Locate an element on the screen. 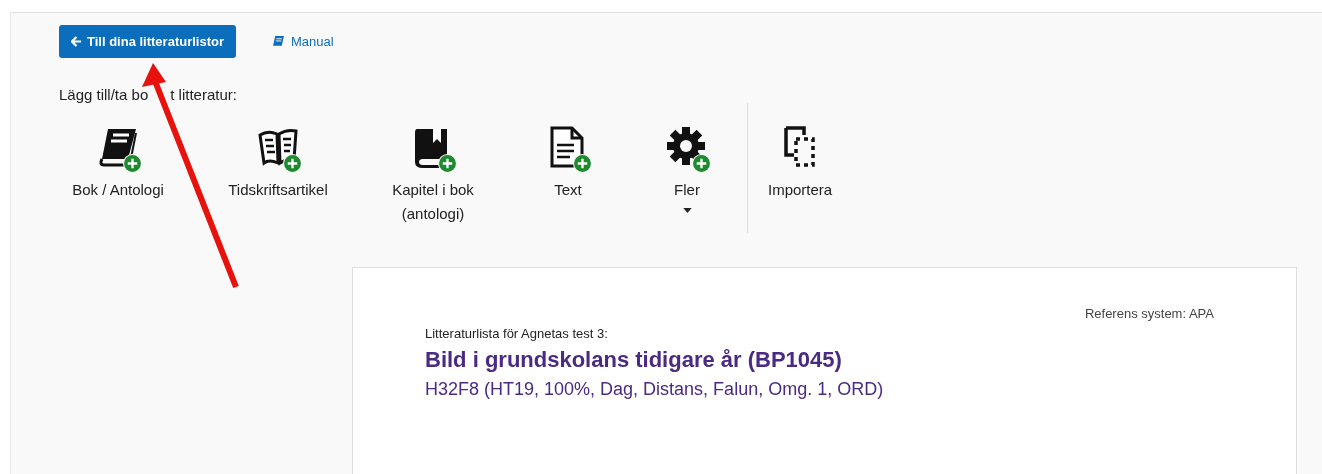 The image size is (1322, 474). reference-system: Referens system: APA is located at coordinates (1149, 313).